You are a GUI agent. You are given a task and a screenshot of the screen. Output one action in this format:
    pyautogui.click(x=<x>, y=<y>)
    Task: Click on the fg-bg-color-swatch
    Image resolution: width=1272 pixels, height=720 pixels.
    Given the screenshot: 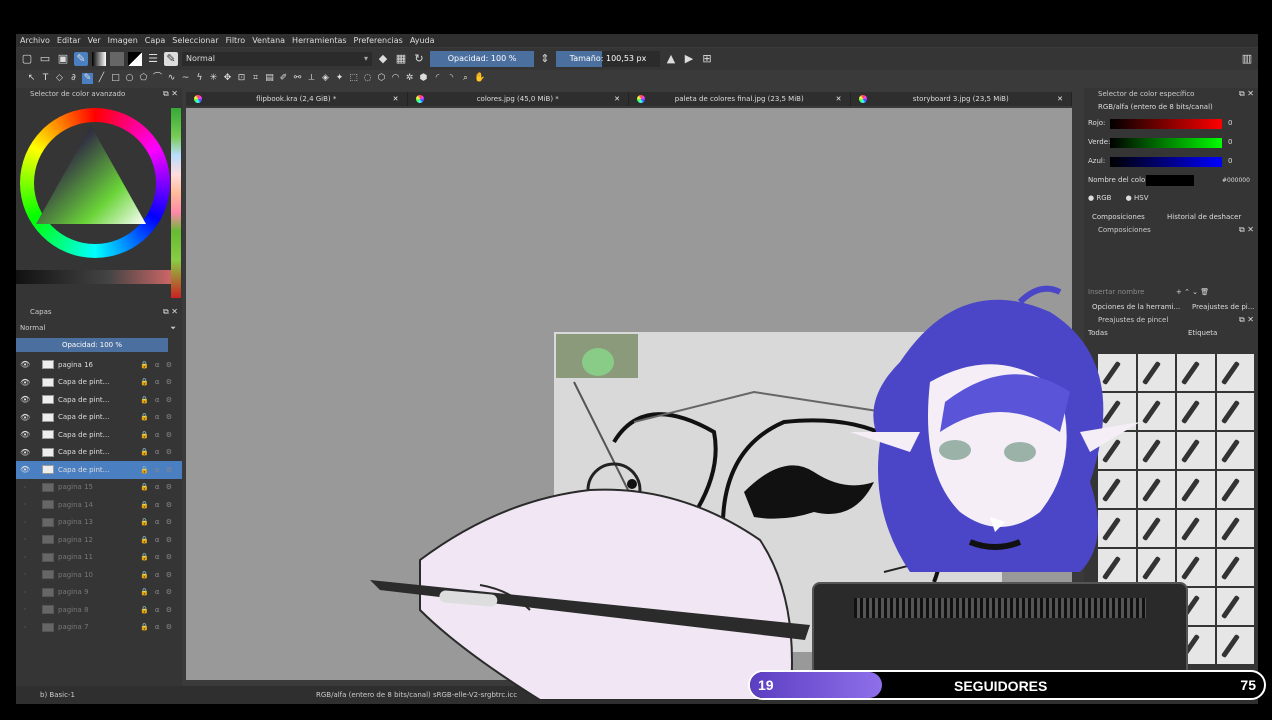 What is the action you would take?
    pyautogui.click(x=135, y=59)
    